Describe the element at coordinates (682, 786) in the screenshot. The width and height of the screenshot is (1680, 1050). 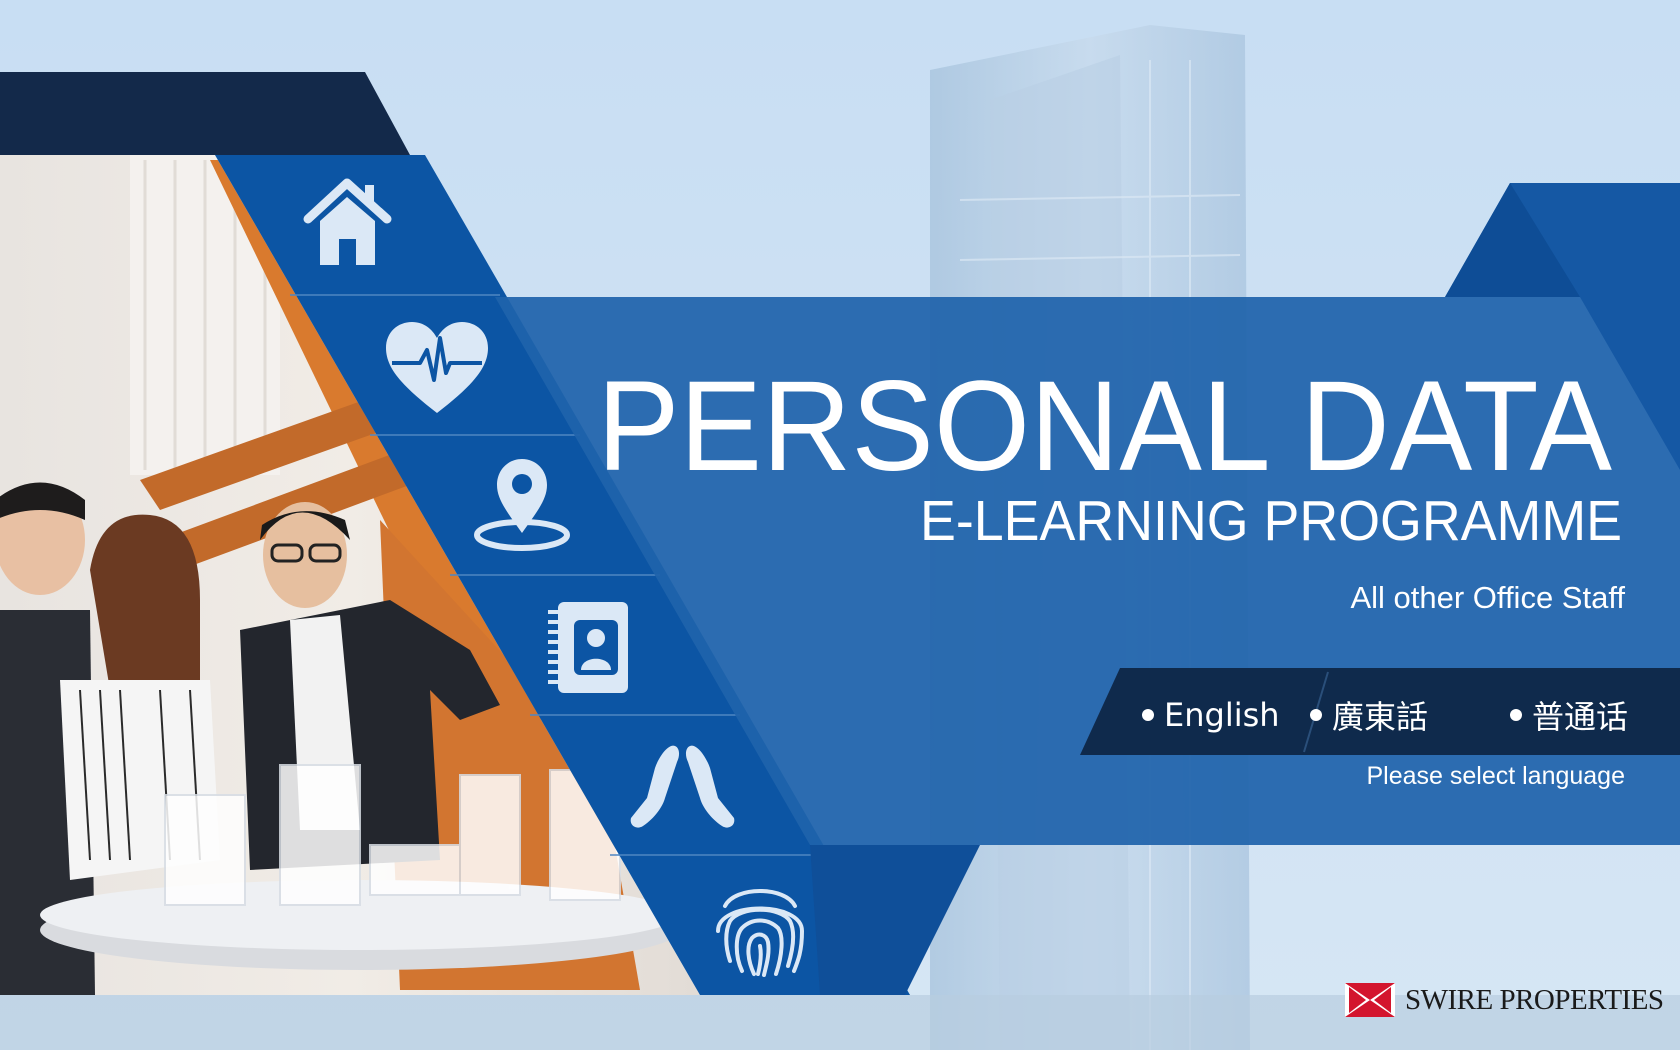
I see `hands-icon` at that location.